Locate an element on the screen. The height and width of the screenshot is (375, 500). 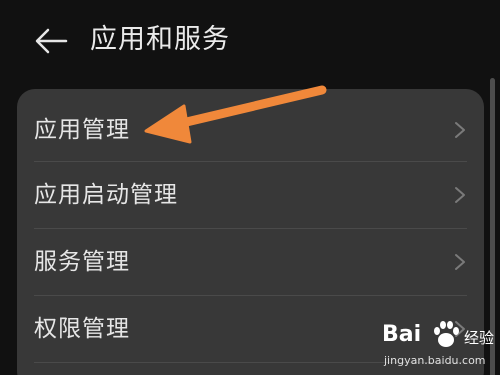
back-button is located at coordinates (51, 41).